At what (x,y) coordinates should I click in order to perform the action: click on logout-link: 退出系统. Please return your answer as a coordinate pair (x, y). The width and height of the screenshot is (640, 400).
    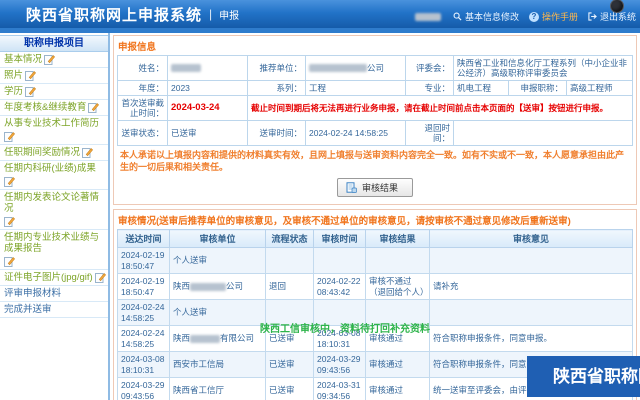
    Looking at the image, I should click on (612, 16).